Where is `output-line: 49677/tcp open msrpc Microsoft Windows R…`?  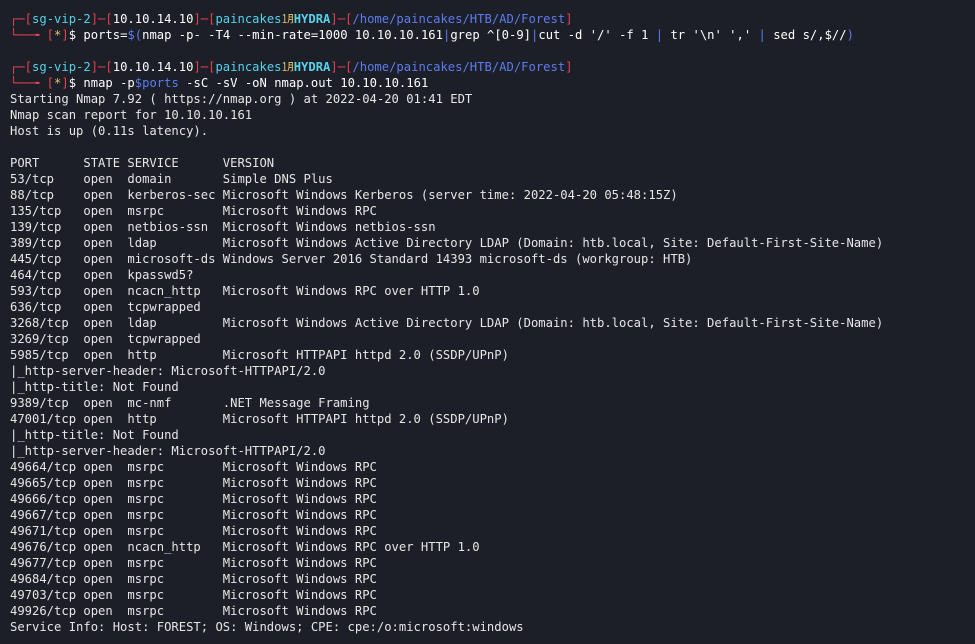 output-line: 49677/tcp open msrpc Microsoft Windows R… is located at coordinates (193, 563).